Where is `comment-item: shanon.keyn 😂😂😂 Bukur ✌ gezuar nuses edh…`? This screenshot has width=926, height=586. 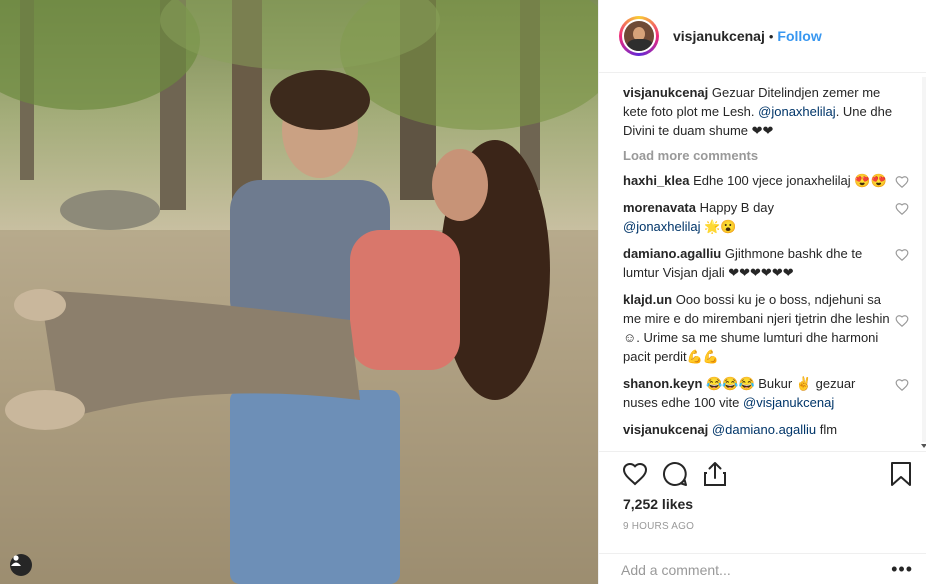 comment-item: shanon.keyn 😂😂😂 Bukur ✌ gezuar nuses edh… is located at coordinates (766, 393).